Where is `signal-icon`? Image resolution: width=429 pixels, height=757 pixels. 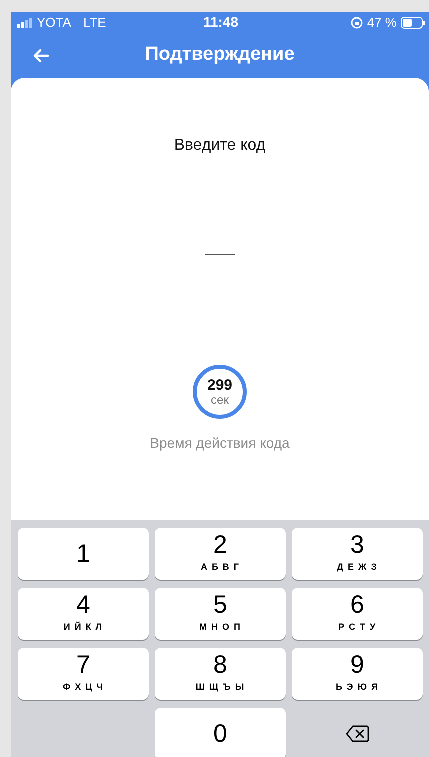 signal-icon is located at coordinates (25, 23).